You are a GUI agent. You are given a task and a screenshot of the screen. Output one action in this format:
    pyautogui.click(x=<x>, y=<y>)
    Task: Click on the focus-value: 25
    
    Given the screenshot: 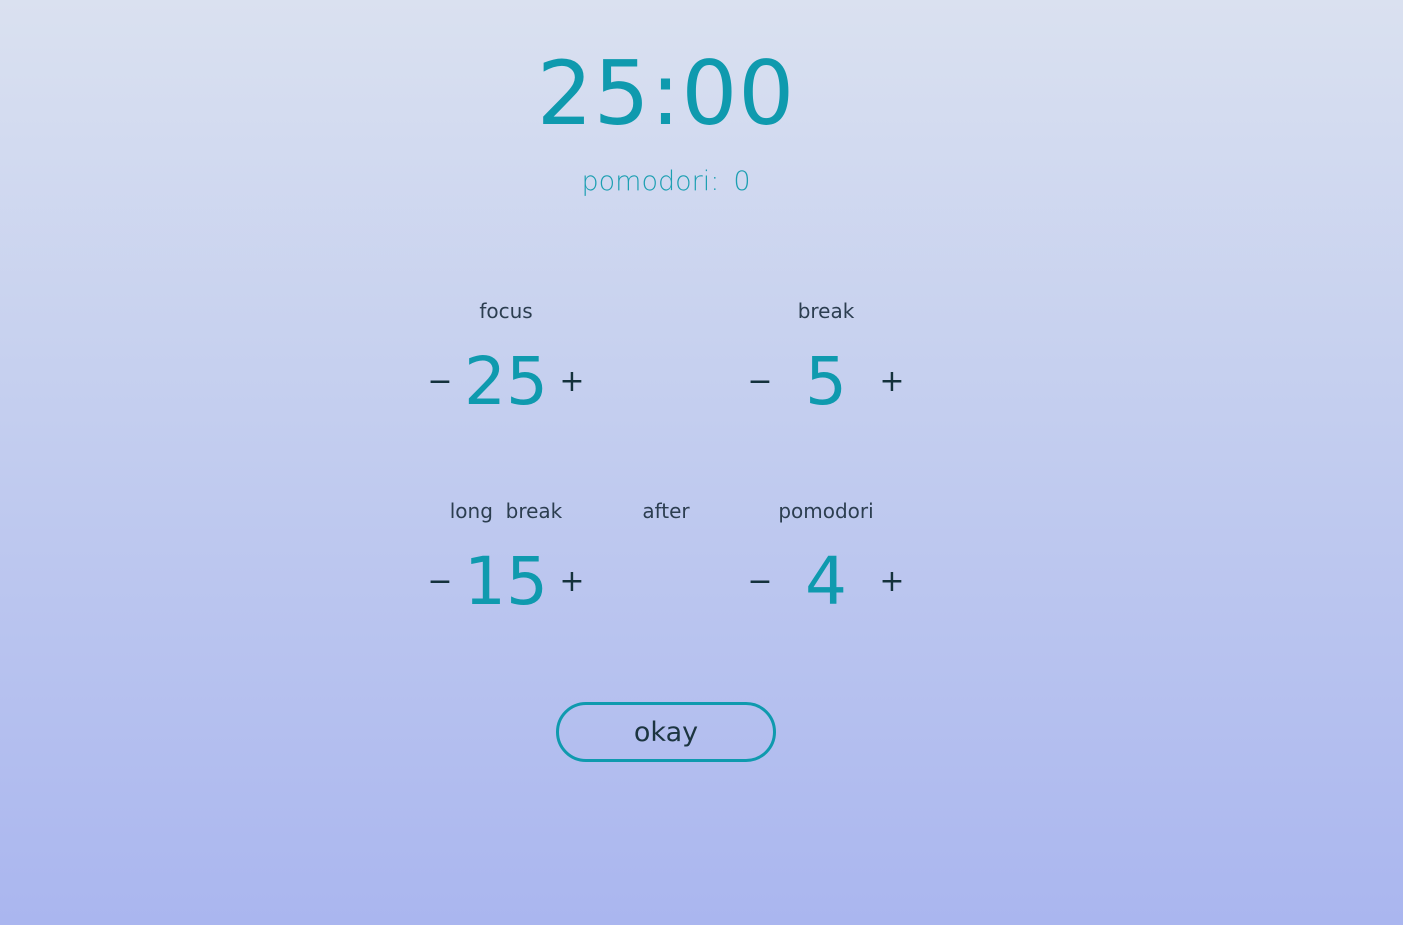 What is the action you would take?
    pyautogui.click(x=506, y=381)
    